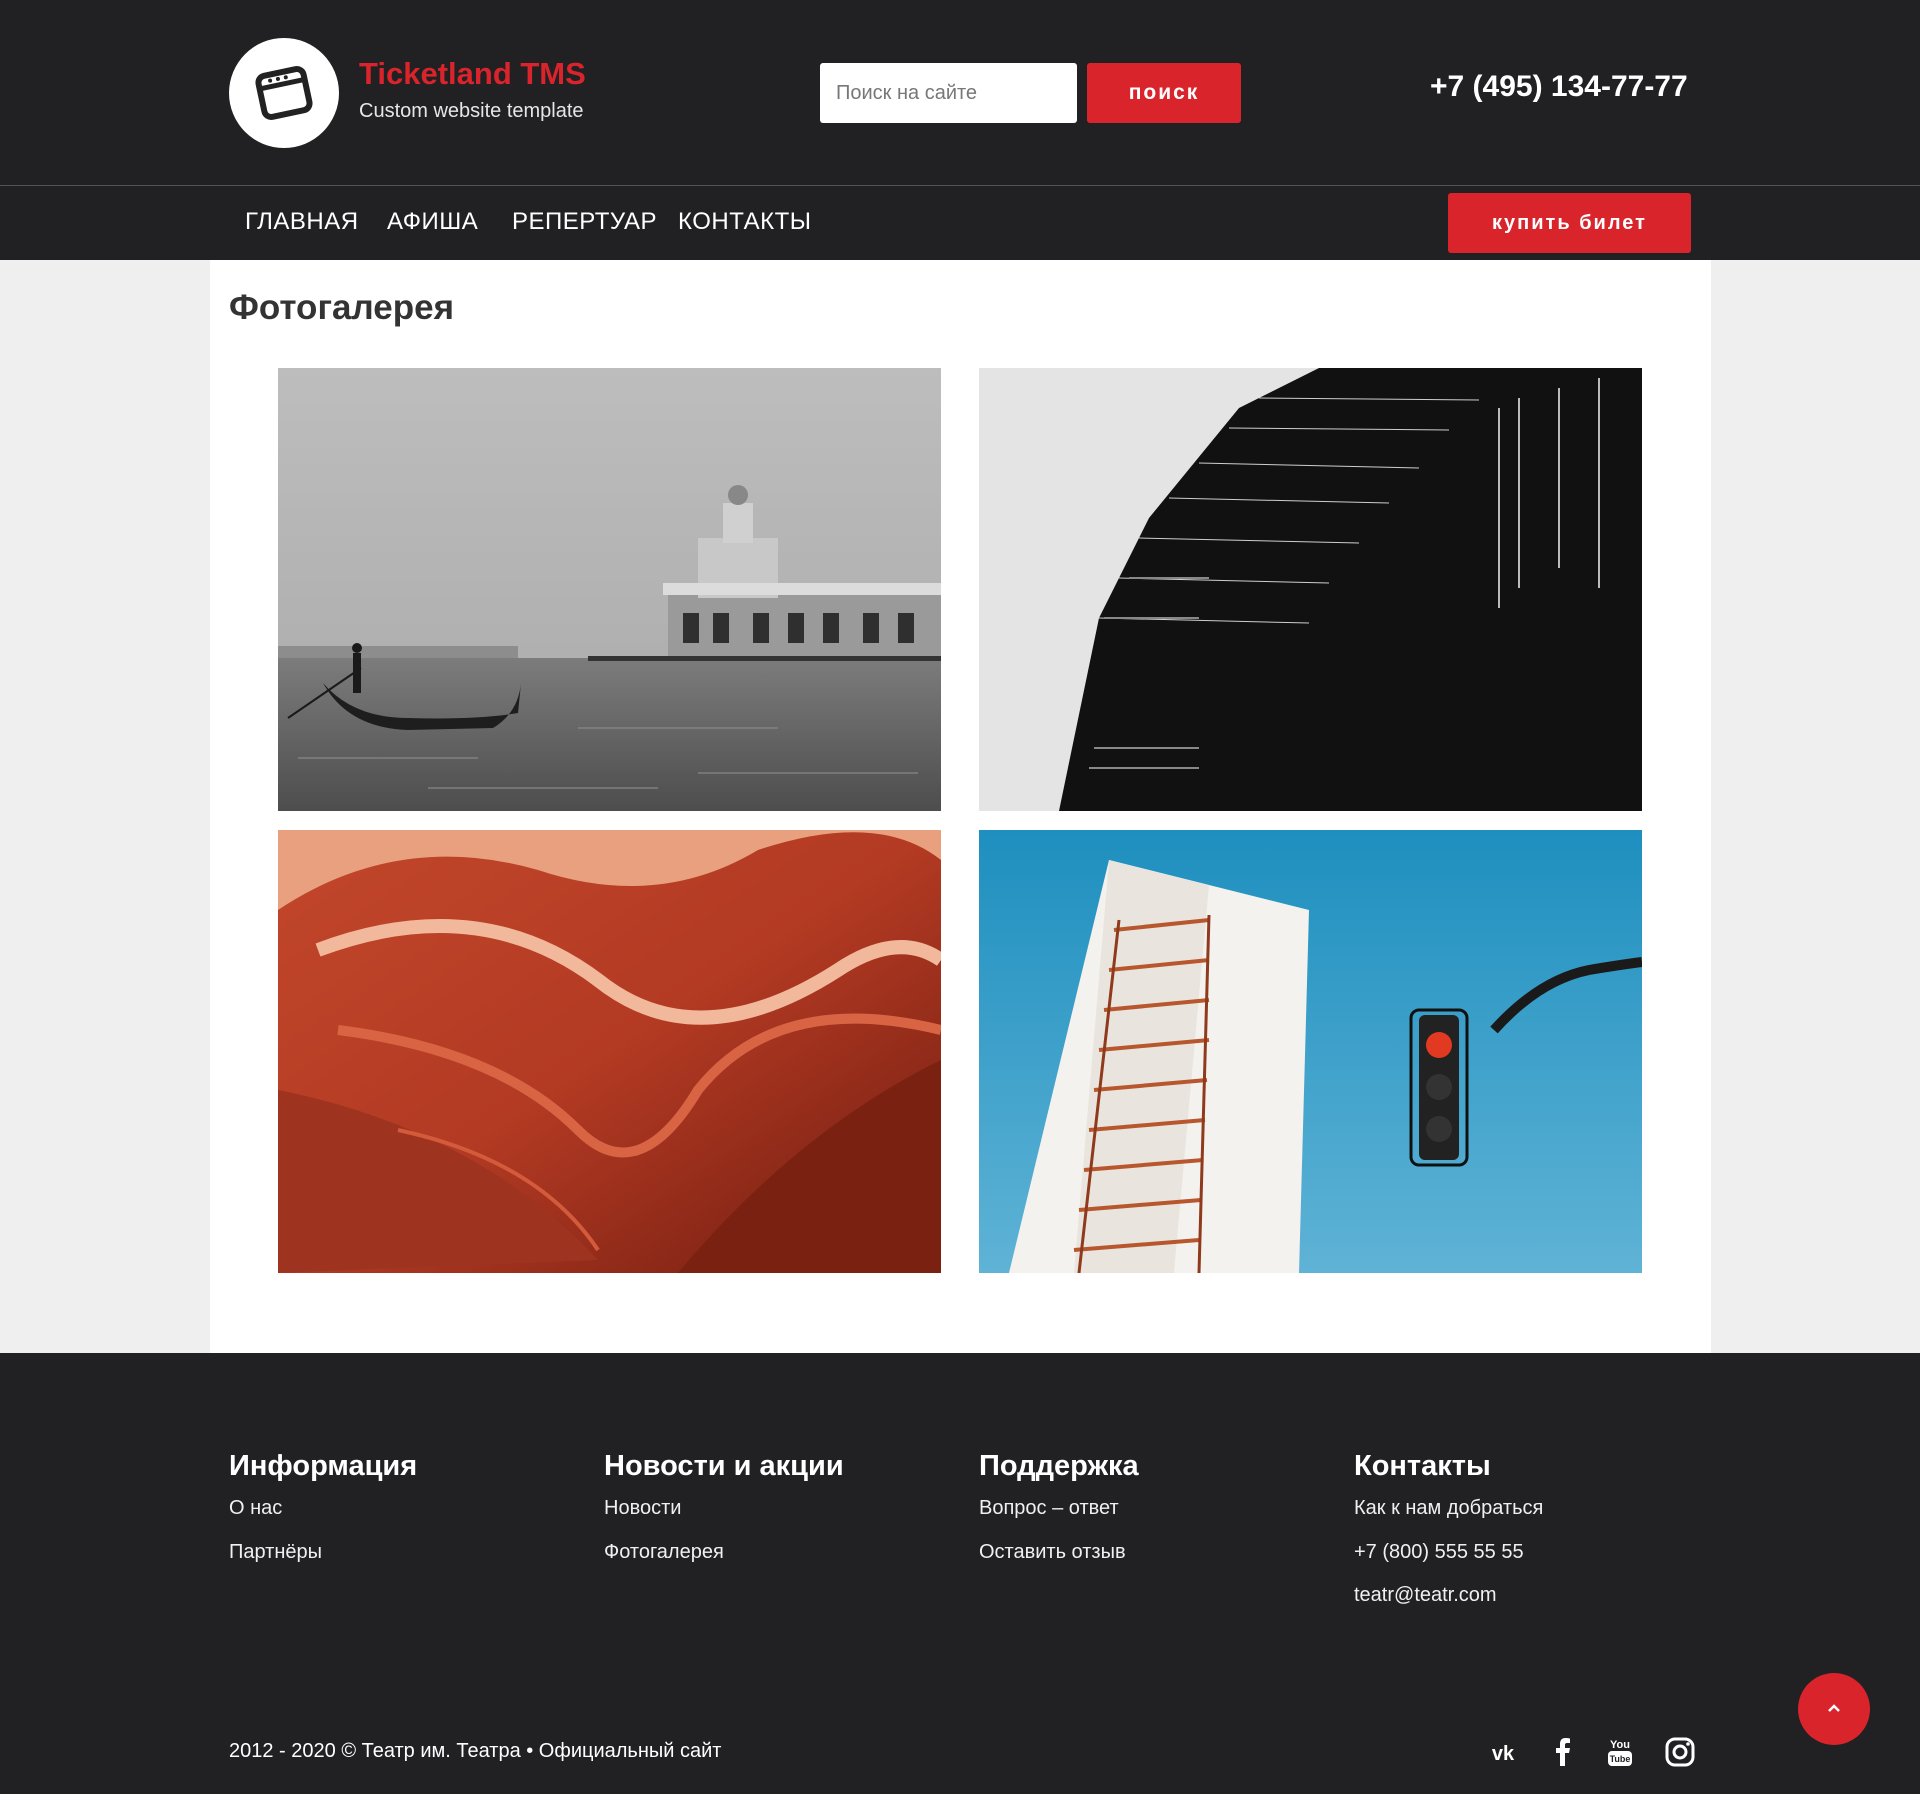 The width and height of the screenshot is (1920, 1794). Describe the element at coordinates (302, 222) in the screenshot. I see `nav-item-home: ГЛАВНАЯ` at that location.